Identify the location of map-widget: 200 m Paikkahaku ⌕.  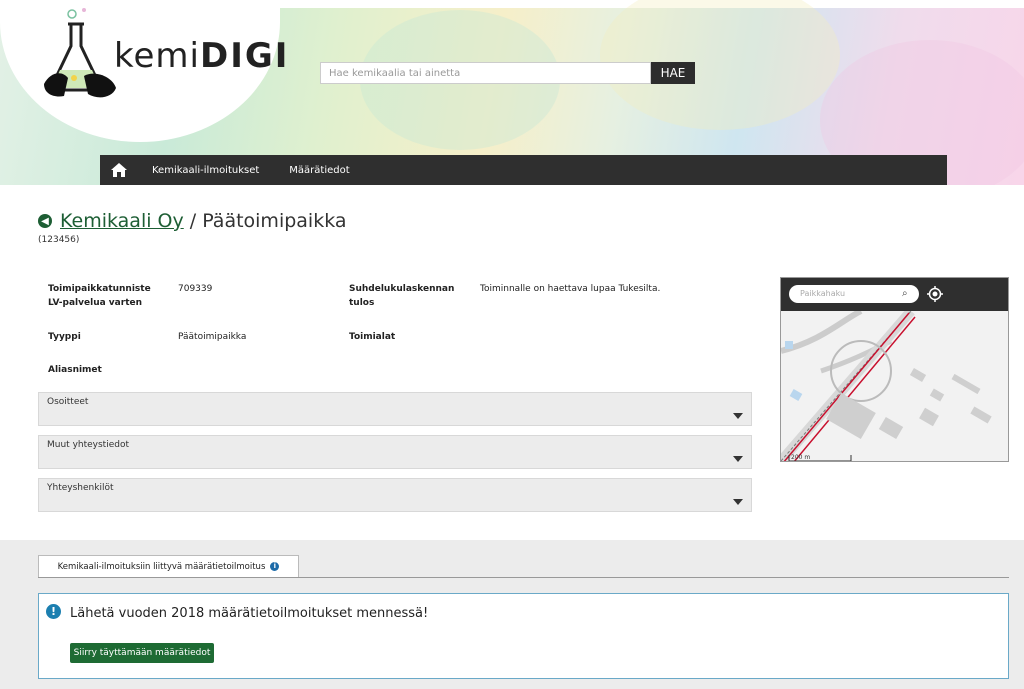
(894, 369).